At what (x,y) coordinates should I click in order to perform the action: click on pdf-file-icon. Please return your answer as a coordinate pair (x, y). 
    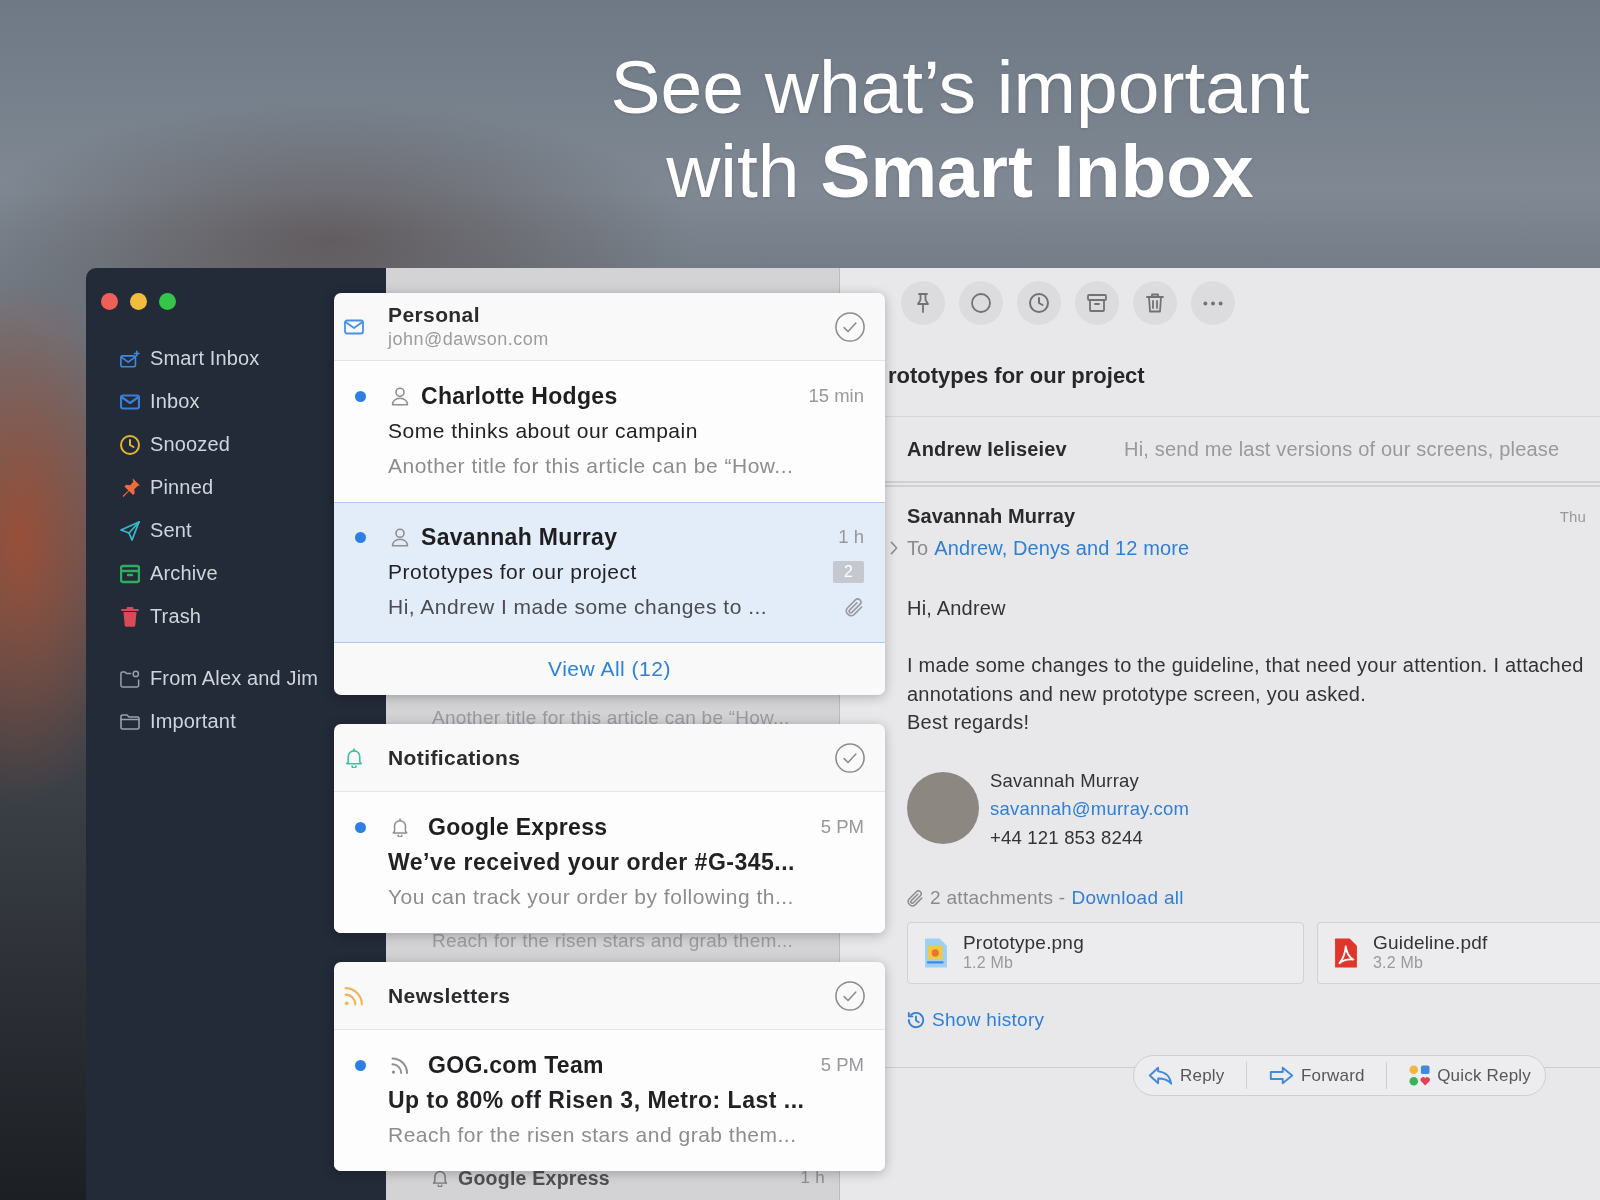
    Looking at the image, I should click on (1346, 953).